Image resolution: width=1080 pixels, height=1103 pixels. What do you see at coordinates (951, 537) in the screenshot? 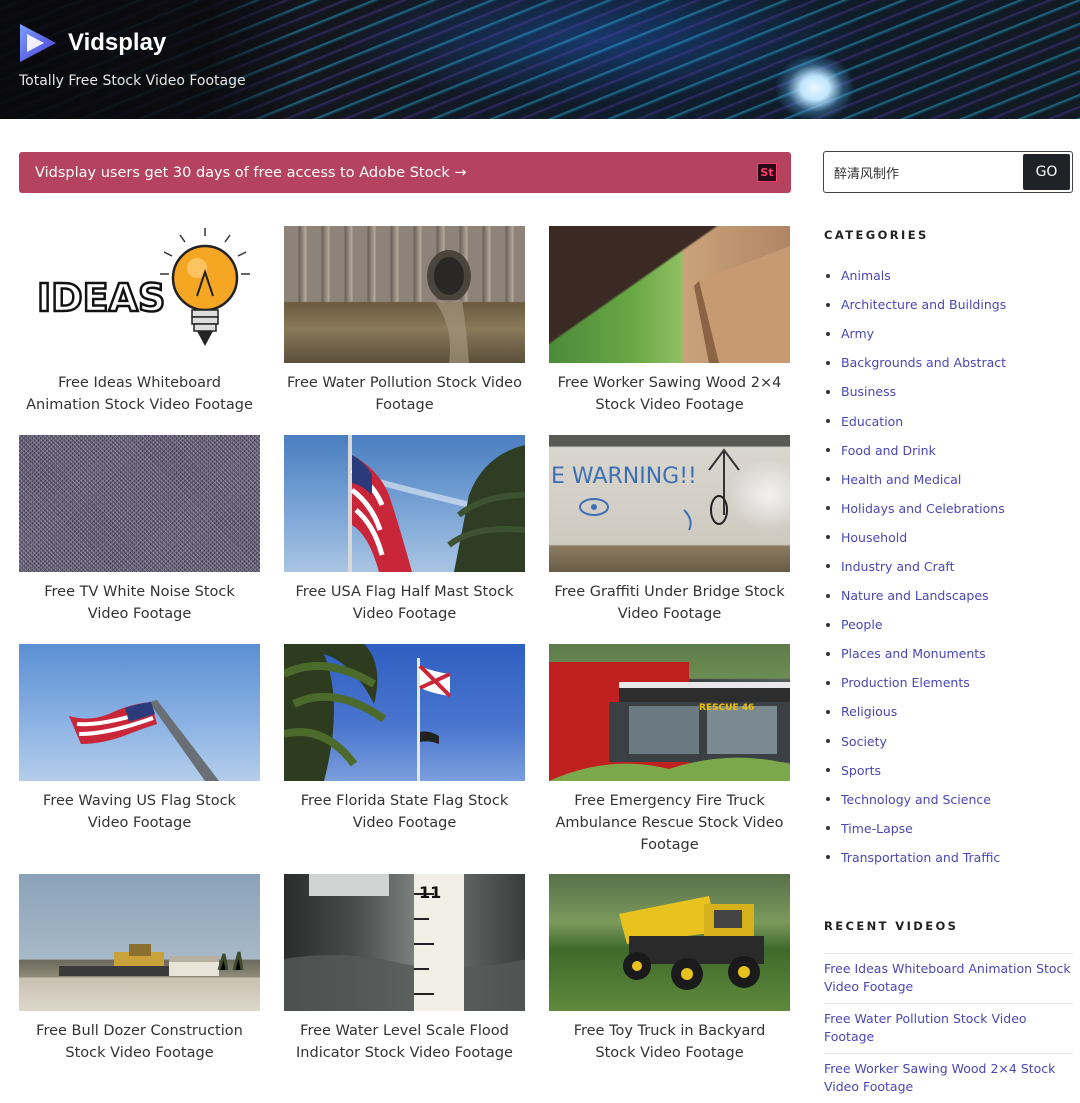
I see `category-link-household: Household` at bounding box center [951, 537].